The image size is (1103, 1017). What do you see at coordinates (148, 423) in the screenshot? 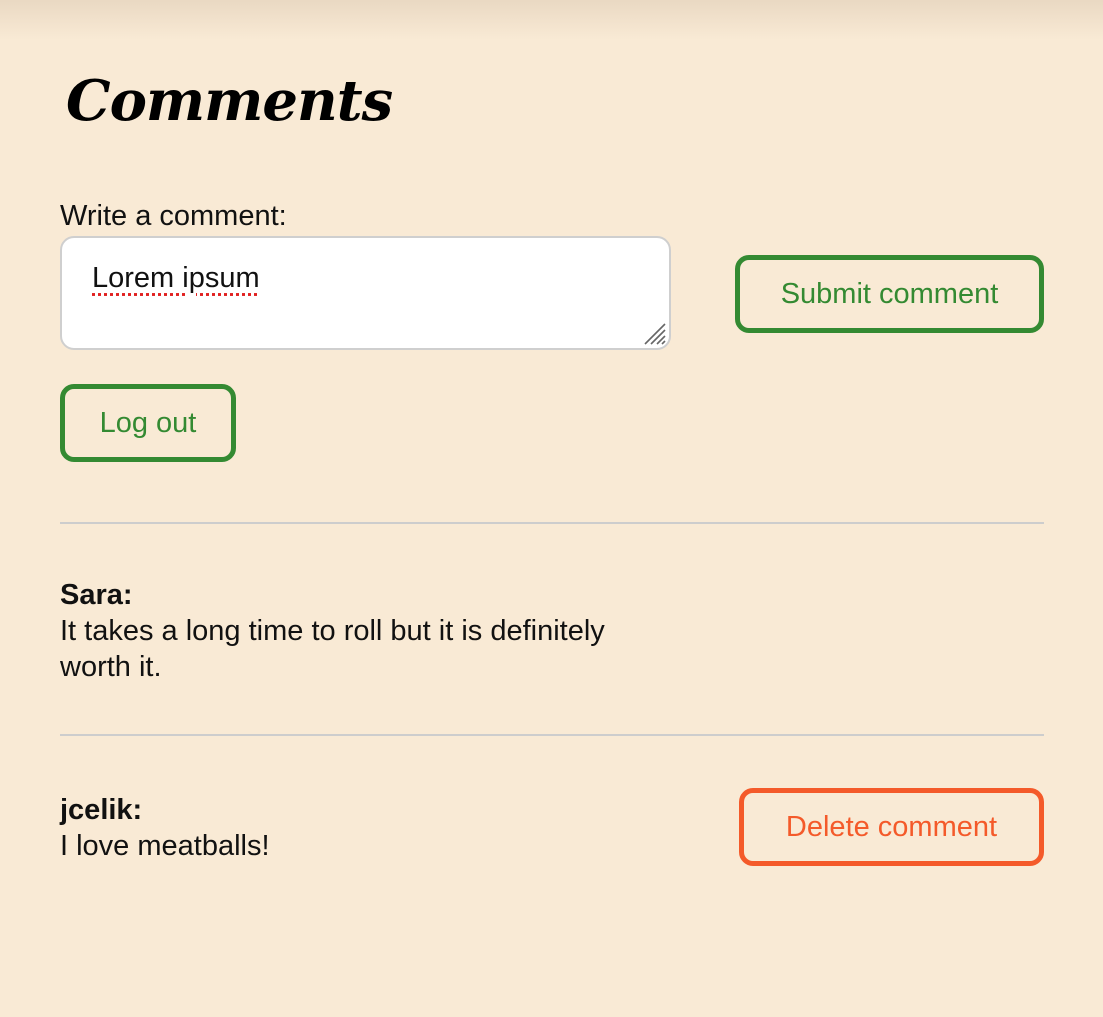
I see `logout-button: Log out` at bounding box center [148, 423].